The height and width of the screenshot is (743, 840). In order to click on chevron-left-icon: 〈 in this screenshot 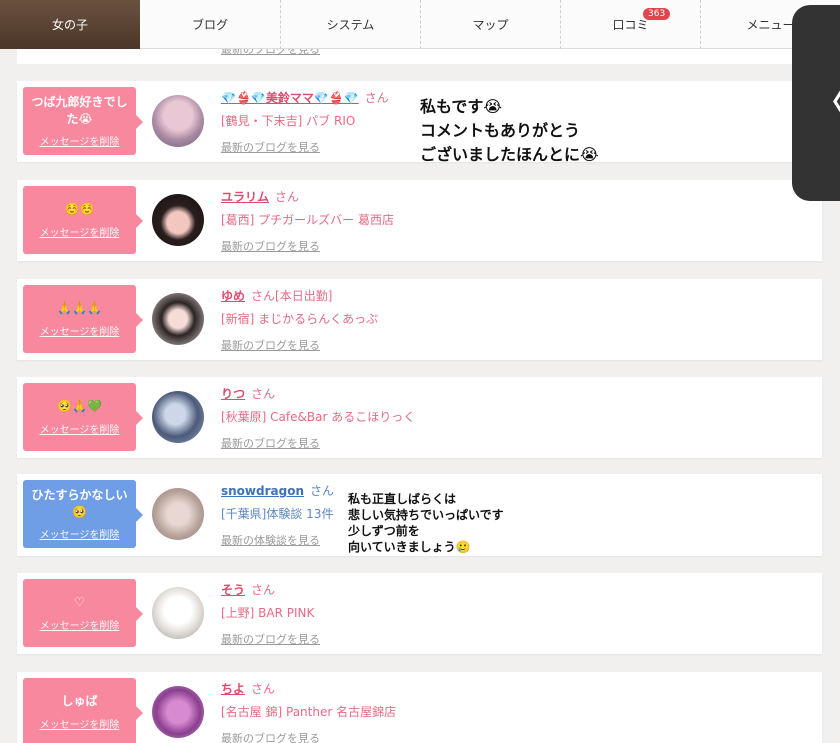, I will do `click(823, 103)`.